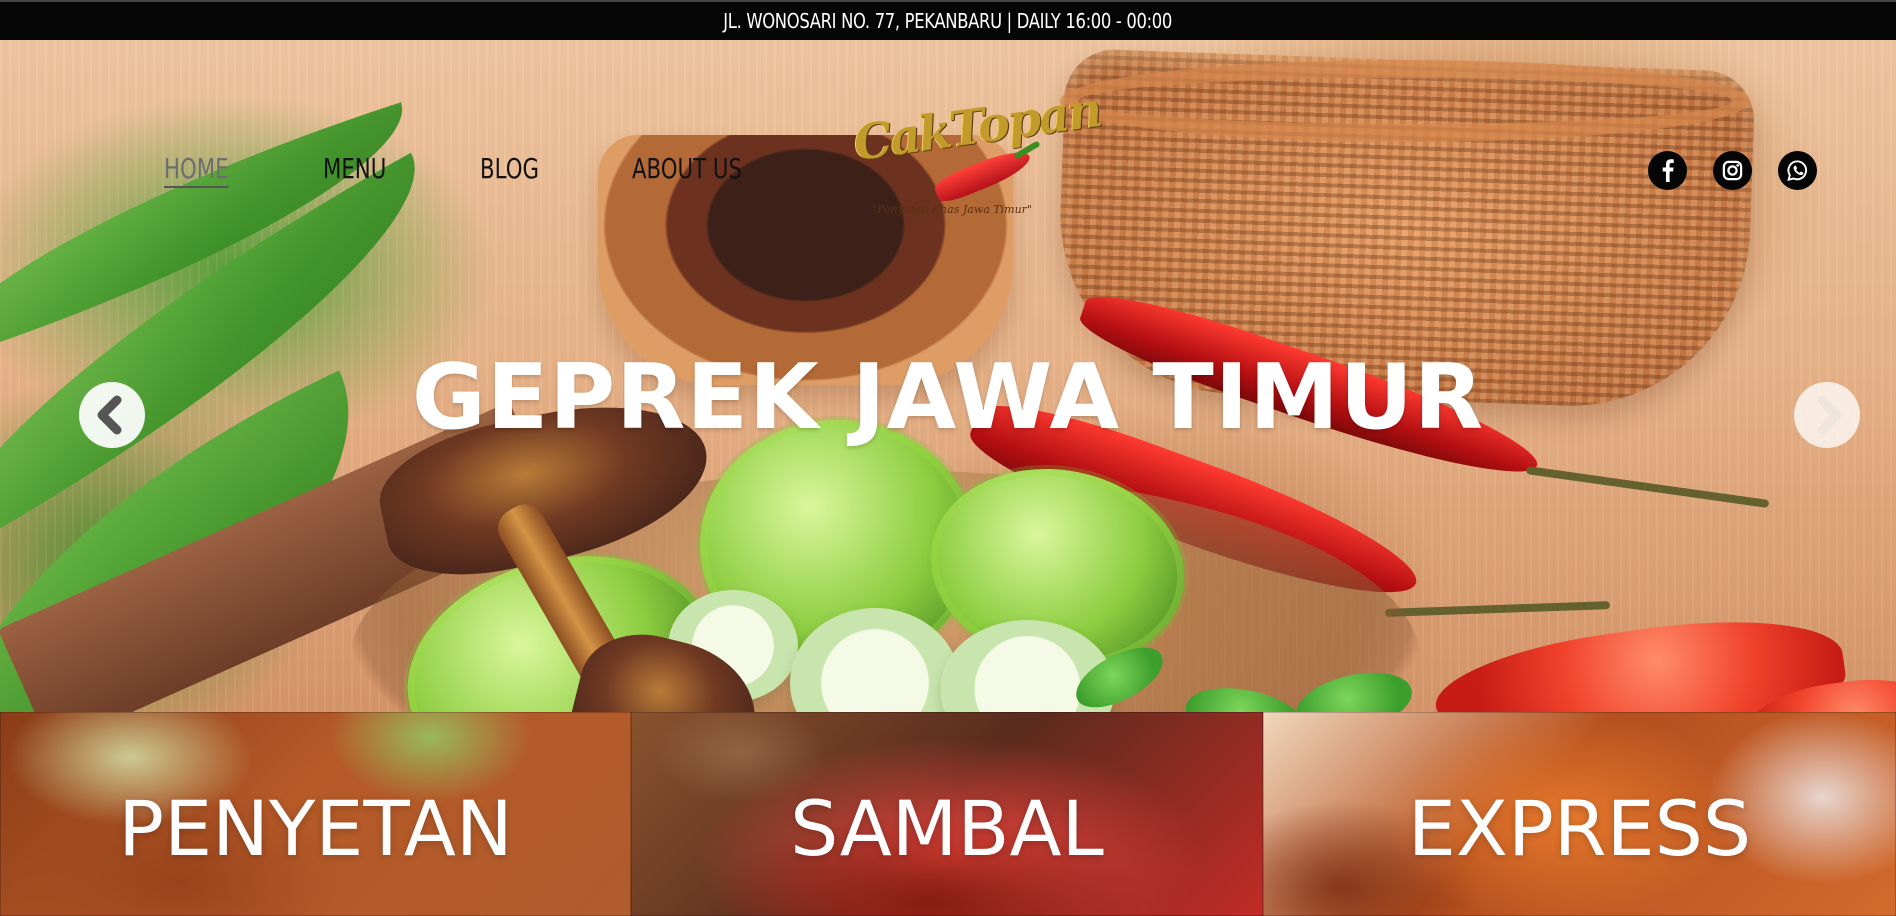 Image resolution: width=1896 pixels, height=916 pixels. What do you see at coordinates (687, 170) in the screenshot?
I see `nav-about-us: ABOUT US` at bounding box center [687, 170].